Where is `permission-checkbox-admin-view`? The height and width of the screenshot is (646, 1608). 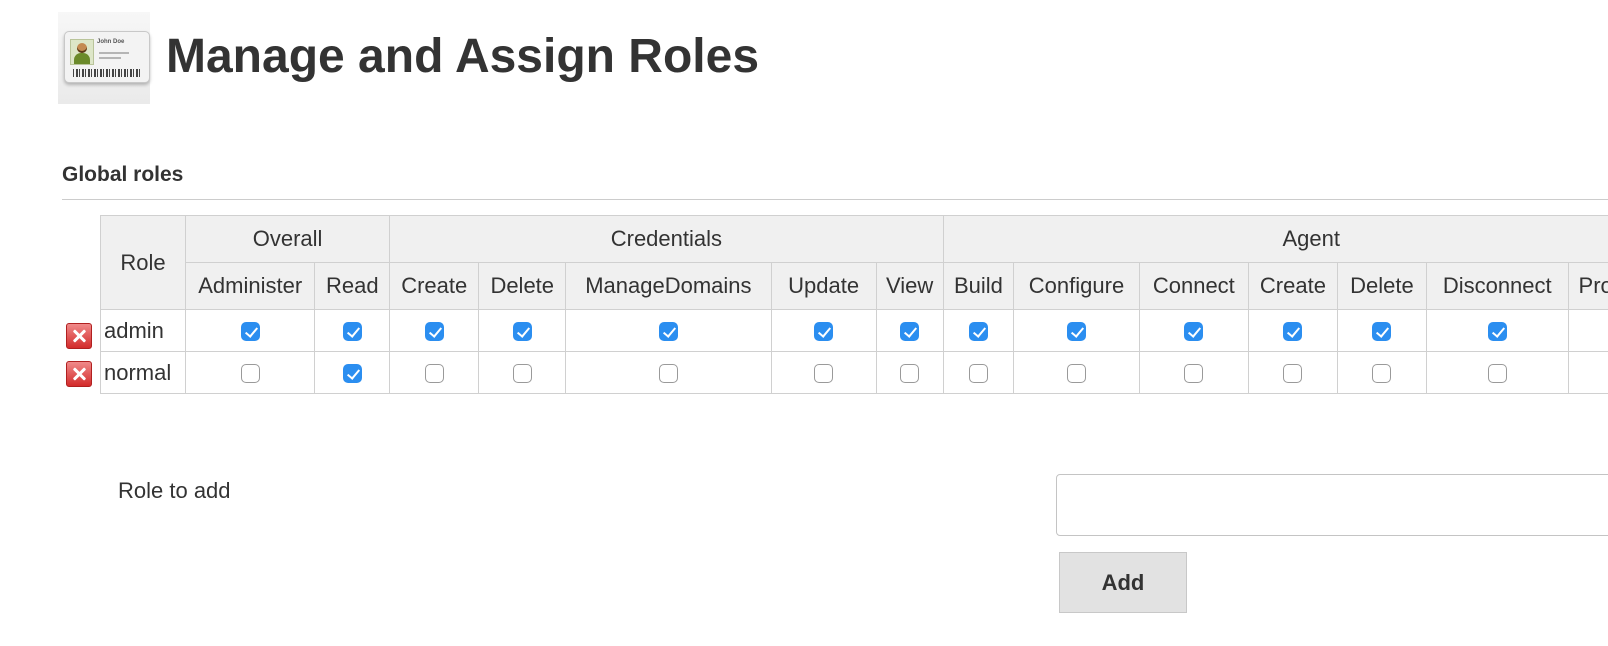 permission-checkbox-admin-view is located at coordinates (910, 332).